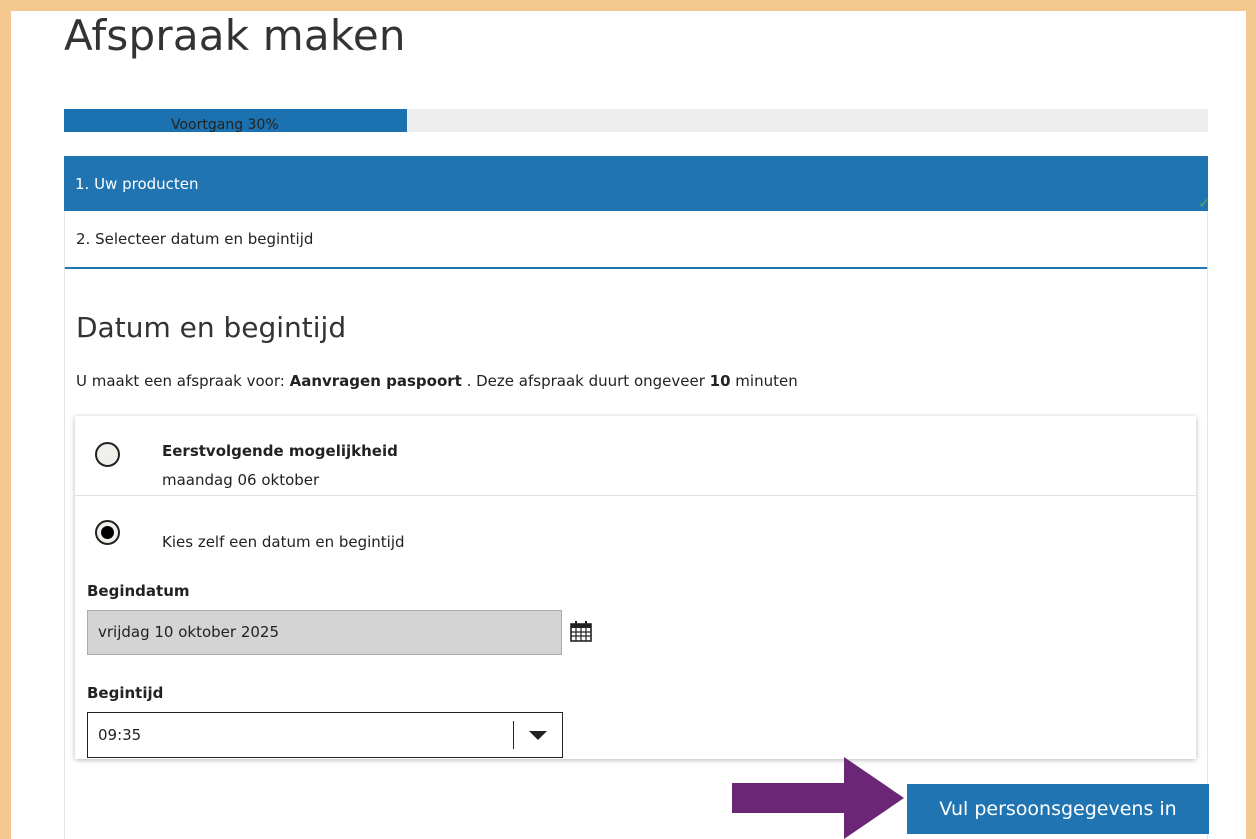 This screenshot has width=1256, height=839. What do you see at coordinates (241, 480) in the screenshot?
I see `option-first-date: maandag 06 oktober` at bounding box center [241, 480].